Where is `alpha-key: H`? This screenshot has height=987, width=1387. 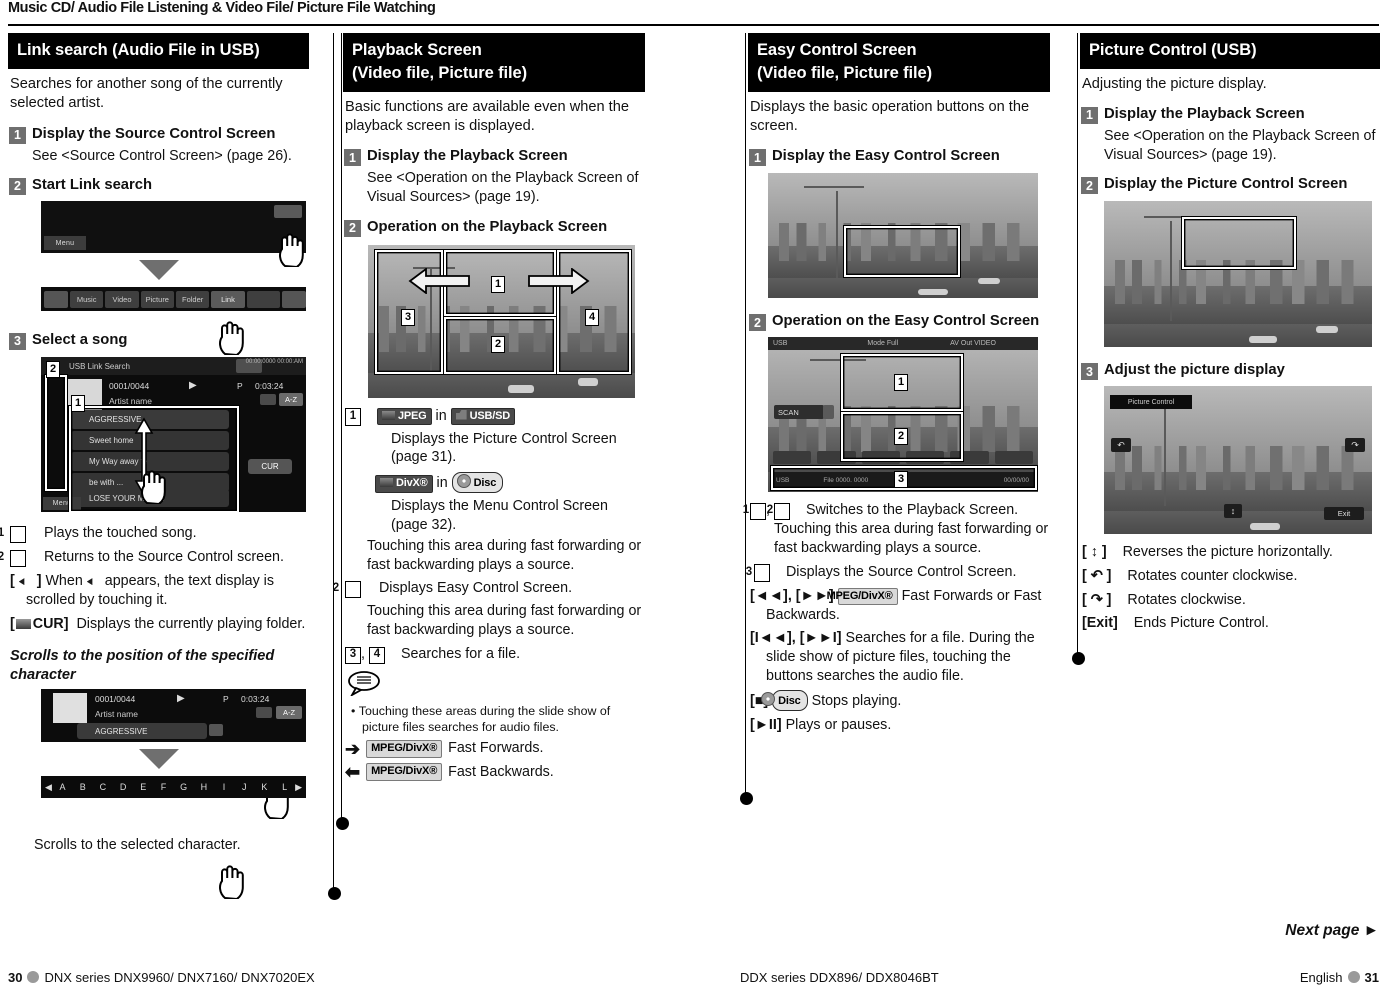
alpha-key: H is located at coordinates (203, 787).